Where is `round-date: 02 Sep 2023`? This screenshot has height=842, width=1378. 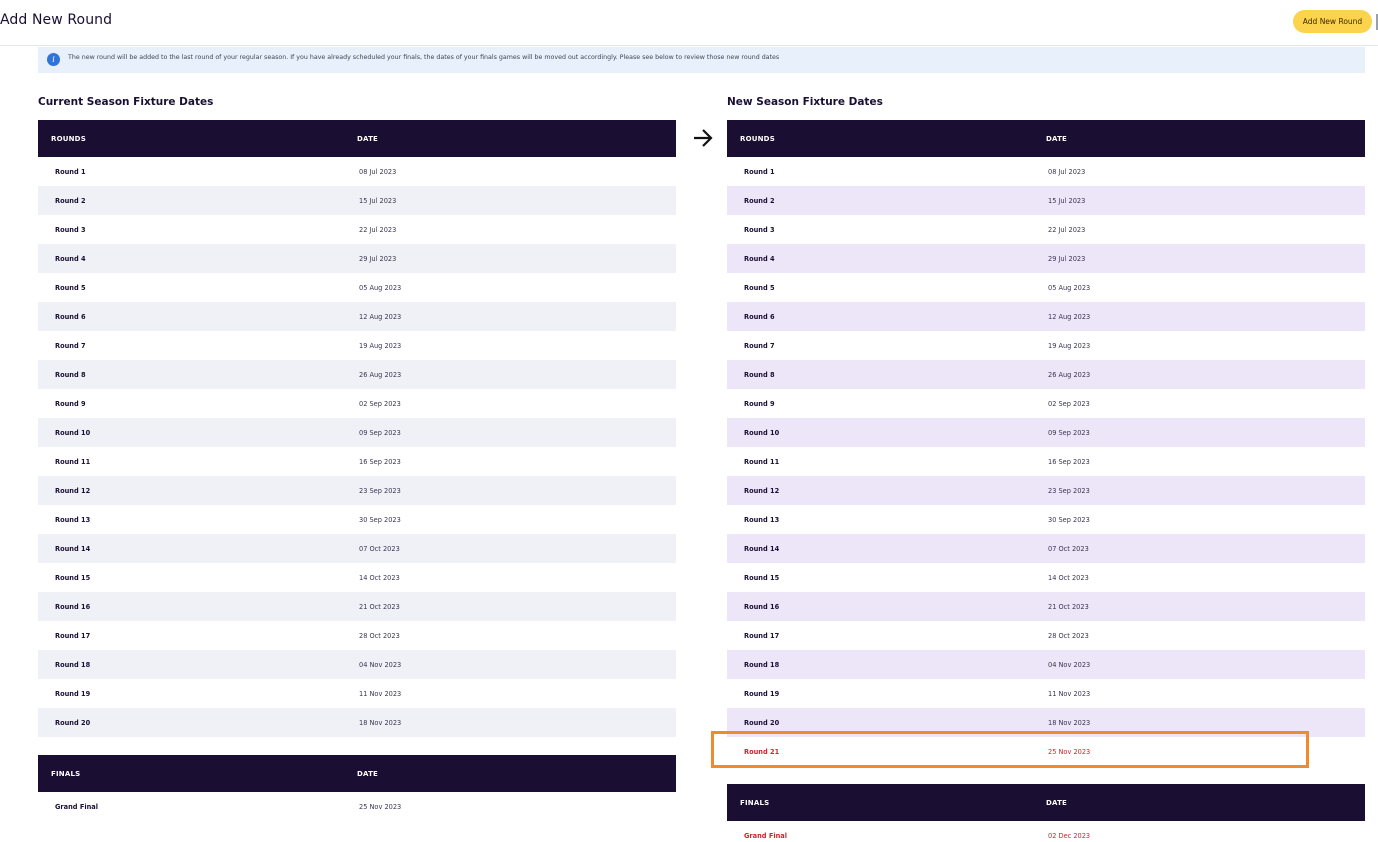
round-date: 02 Sep 2023 is located at coordinates (380, 404).